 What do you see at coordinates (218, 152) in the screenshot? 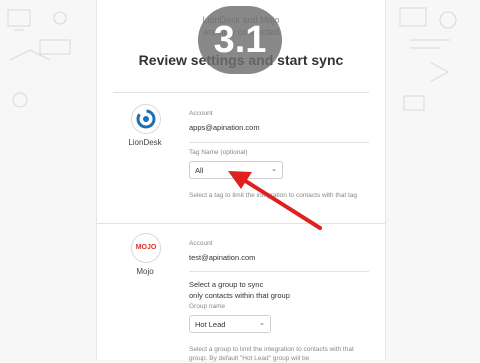
I see `tag-name-label: Tag Name (optional)` at bounding box center [218, 152].